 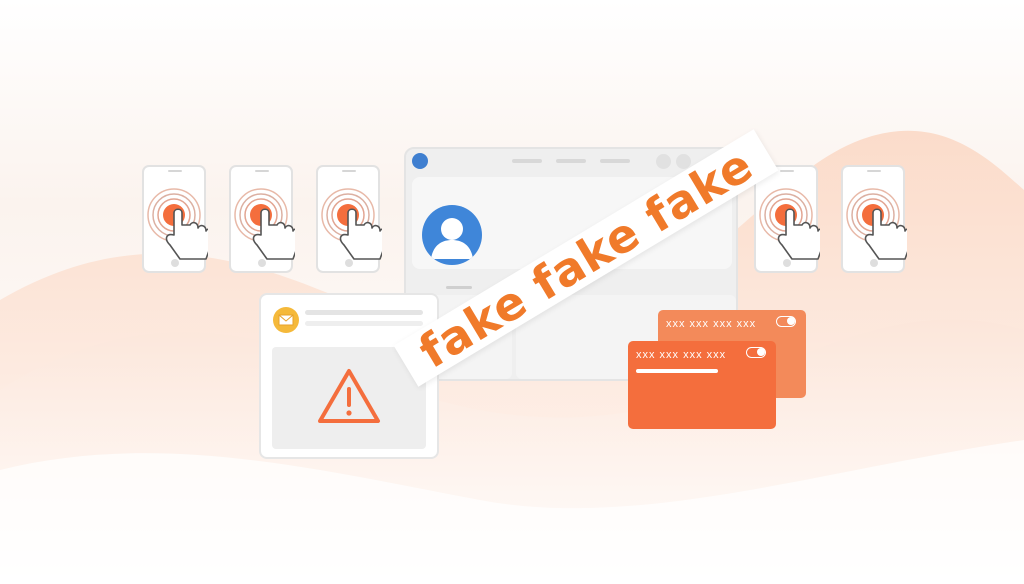 I want to click on envelope-icon, so click(x=286, y=320).